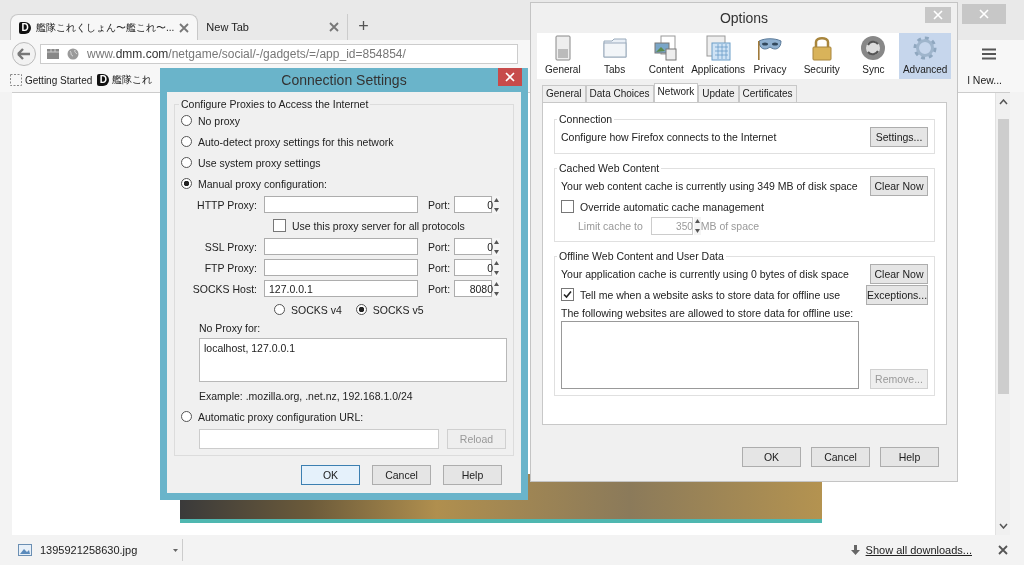  What do you see at coordinates (610, 226) in the screenshot?
I see `field-label: Limit cache to` at bounding box center [610, 226].